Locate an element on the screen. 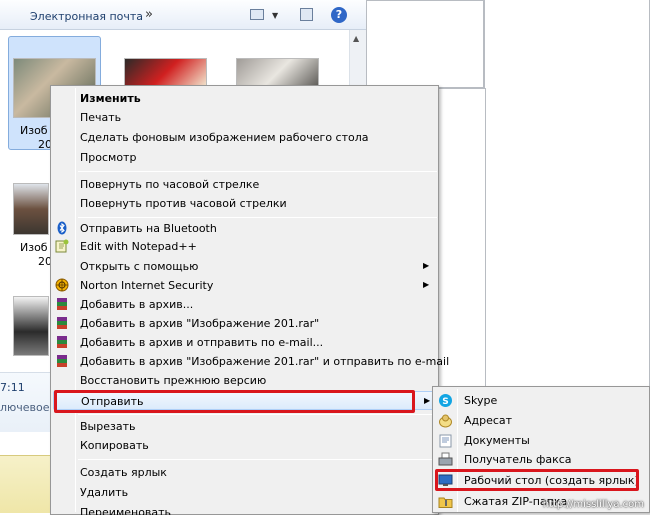 The image size is (650, 515). menu-item-copy: Копировать is located at coordinates (244, 445).